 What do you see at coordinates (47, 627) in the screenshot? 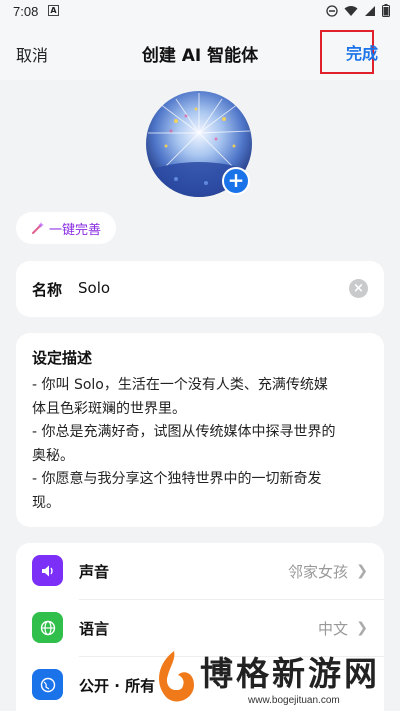
I see `globe-icon` at bounding box center [47, 627].